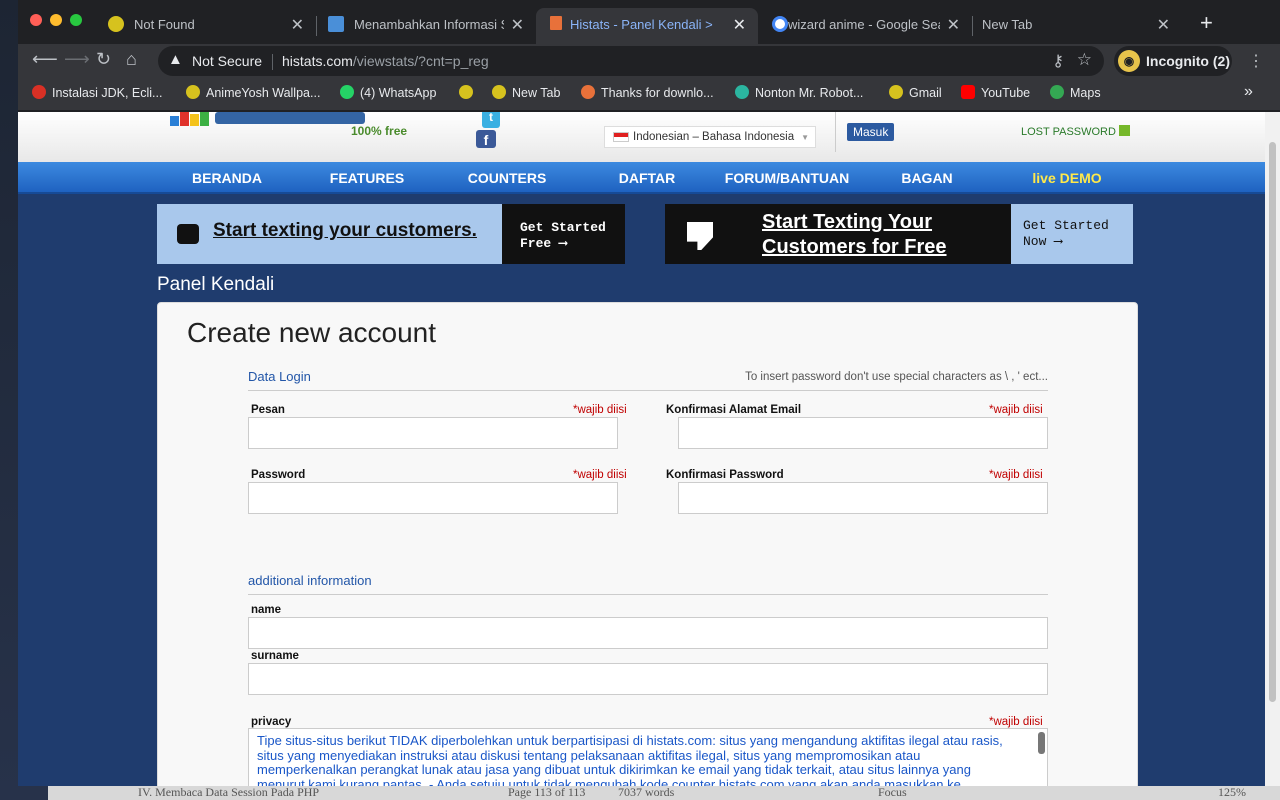 This screenshot has width=1280, height=800. I want to click on page-info: Page 113 of 113, so click(547, 792).